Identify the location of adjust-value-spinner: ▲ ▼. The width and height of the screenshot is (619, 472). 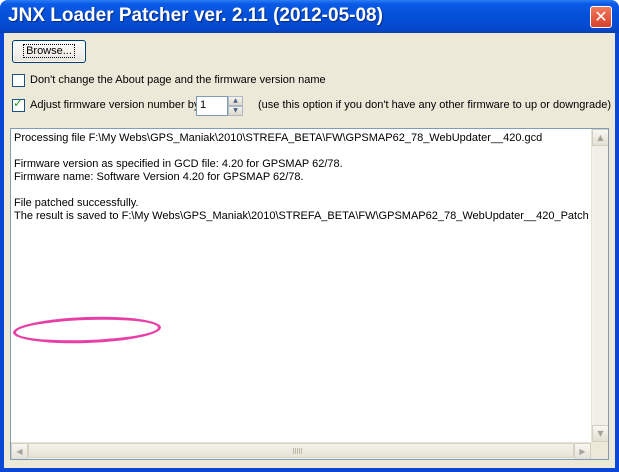
(235, 106).